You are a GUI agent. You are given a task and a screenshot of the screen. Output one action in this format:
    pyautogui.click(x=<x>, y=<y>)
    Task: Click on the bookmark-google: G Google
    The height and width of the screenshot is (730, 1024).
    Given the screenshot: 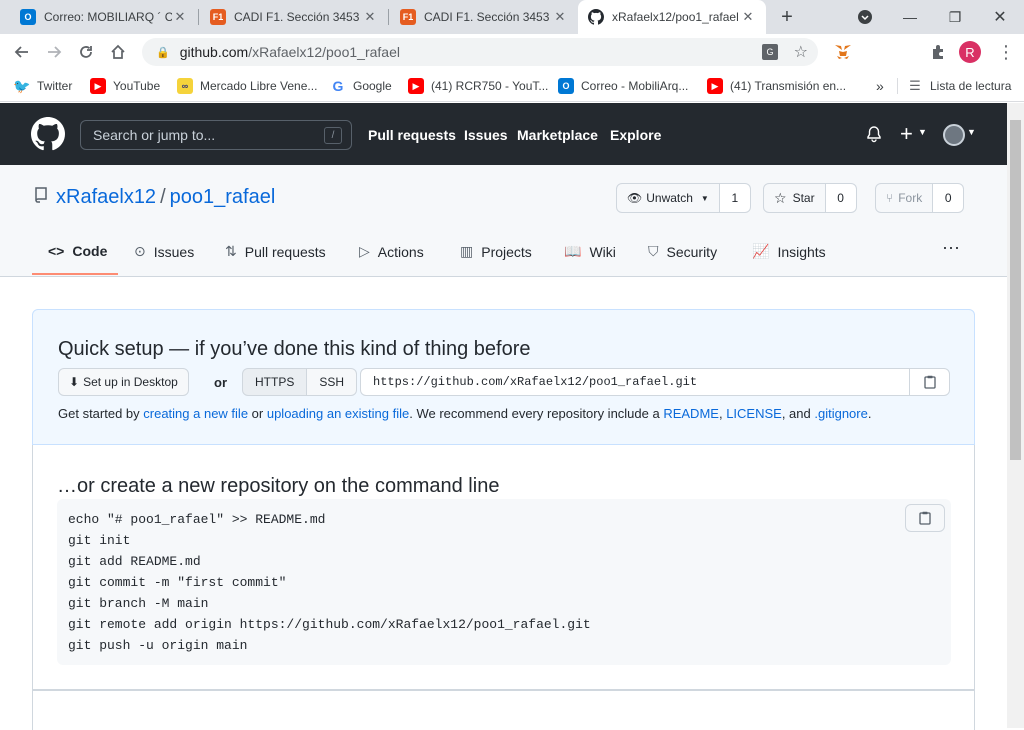 What is the action you would take?
    pyautogui.click(x=361, y=86)
    